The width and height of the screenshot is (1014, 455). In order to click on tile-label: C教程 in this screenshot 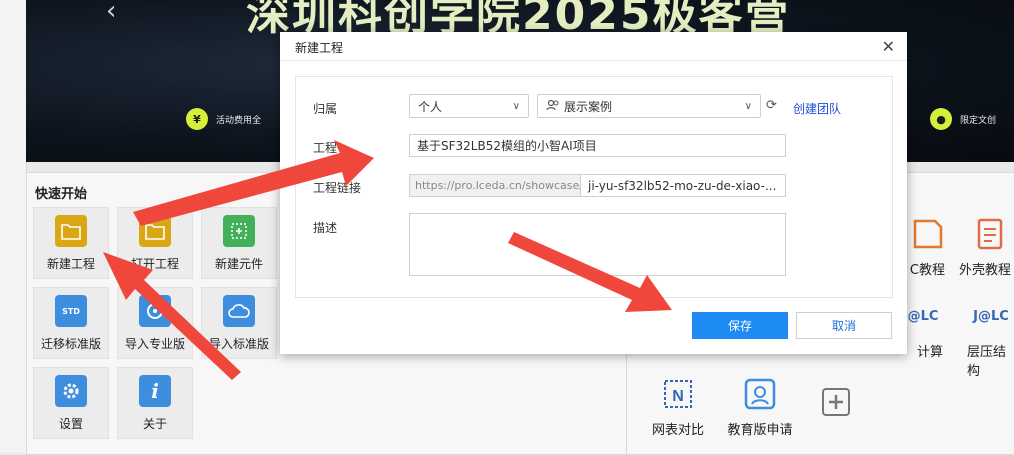, I will do `click(927, 270)`.